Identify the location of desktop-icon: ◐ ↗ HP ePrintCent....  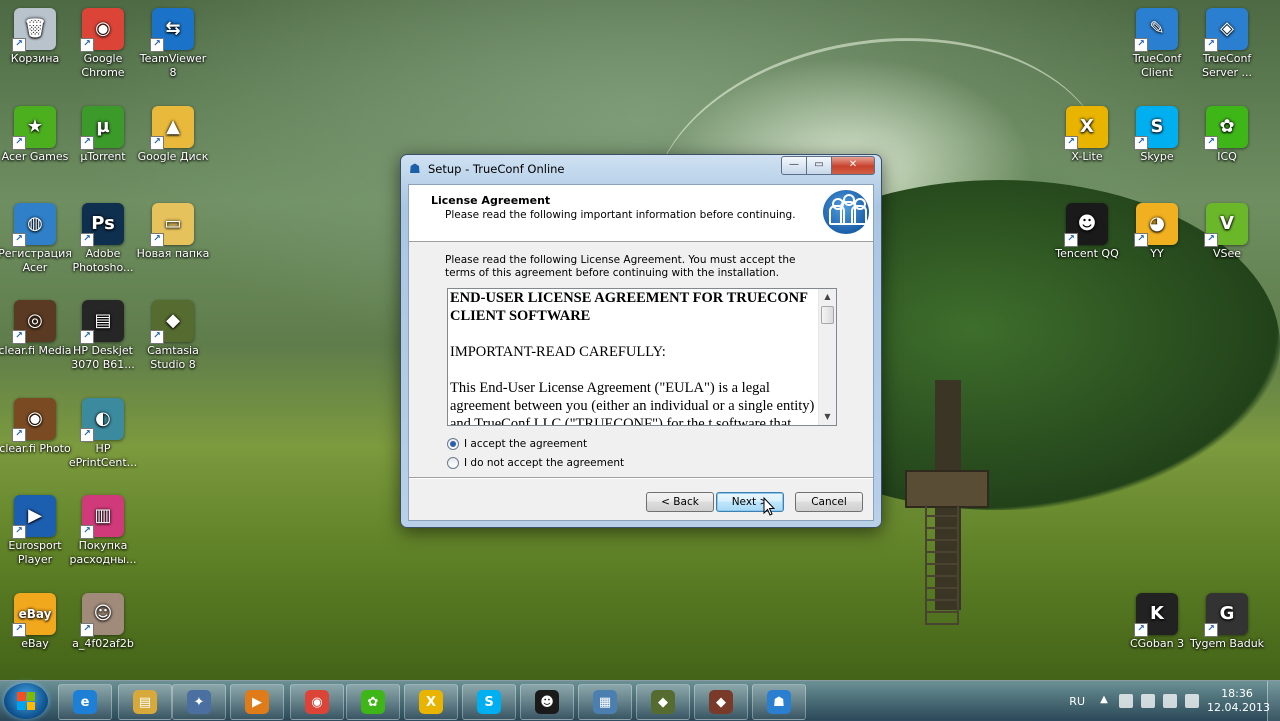
(103, 434).